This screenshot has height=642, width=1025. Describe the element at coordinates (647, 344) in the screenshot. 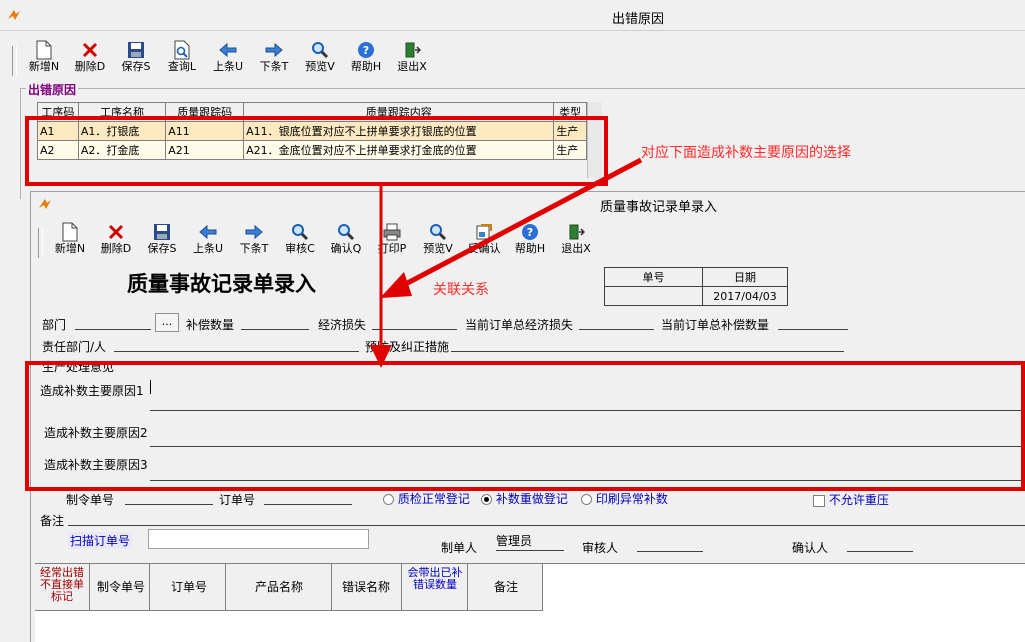

I see `prevent-field` at that location.